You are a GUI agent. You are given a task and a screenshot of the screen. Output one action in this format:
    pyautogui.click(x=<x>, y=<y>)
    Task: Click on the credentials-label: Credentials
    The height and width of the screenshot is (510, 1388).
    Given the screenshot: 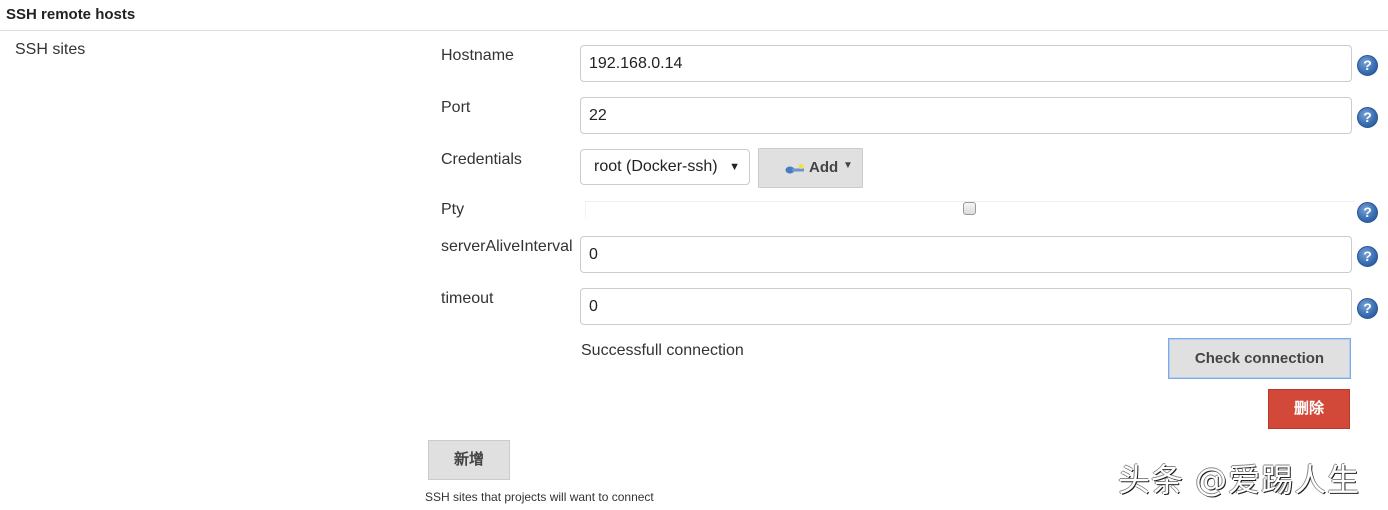 What is the action you would take?
    pyautogui.click(x=481, y=159)
    